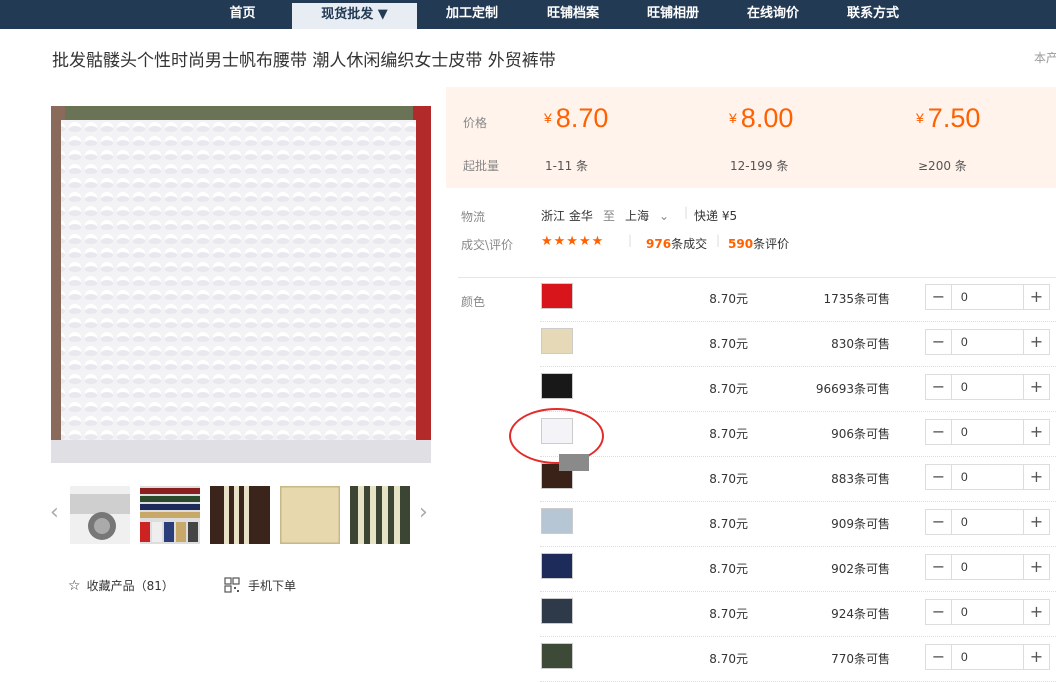 Image resolution: width=1056 pixels, height=682 pixels. I want to click on mobile-order-button: 手机下单, so click(260, 586).